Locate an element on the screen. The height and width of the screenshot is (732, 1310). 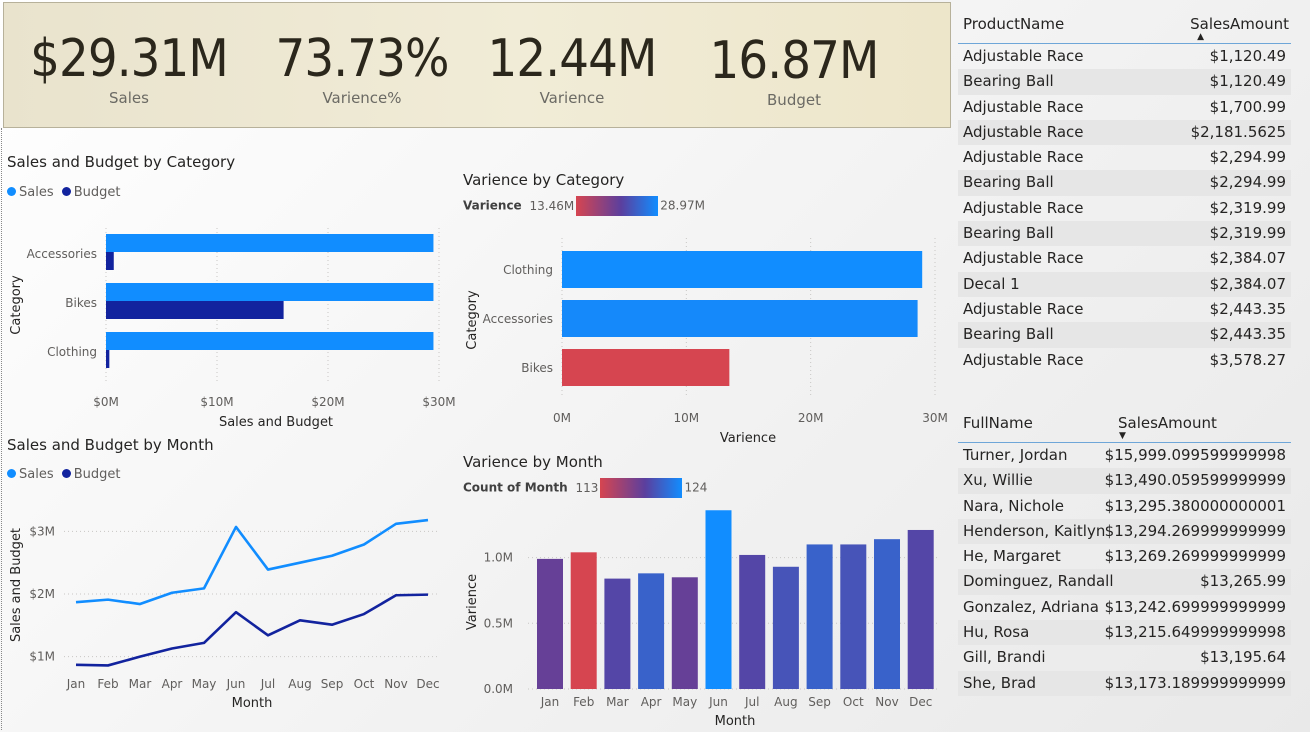
x-tick-label: Sep is located at coordinates (819, 702).